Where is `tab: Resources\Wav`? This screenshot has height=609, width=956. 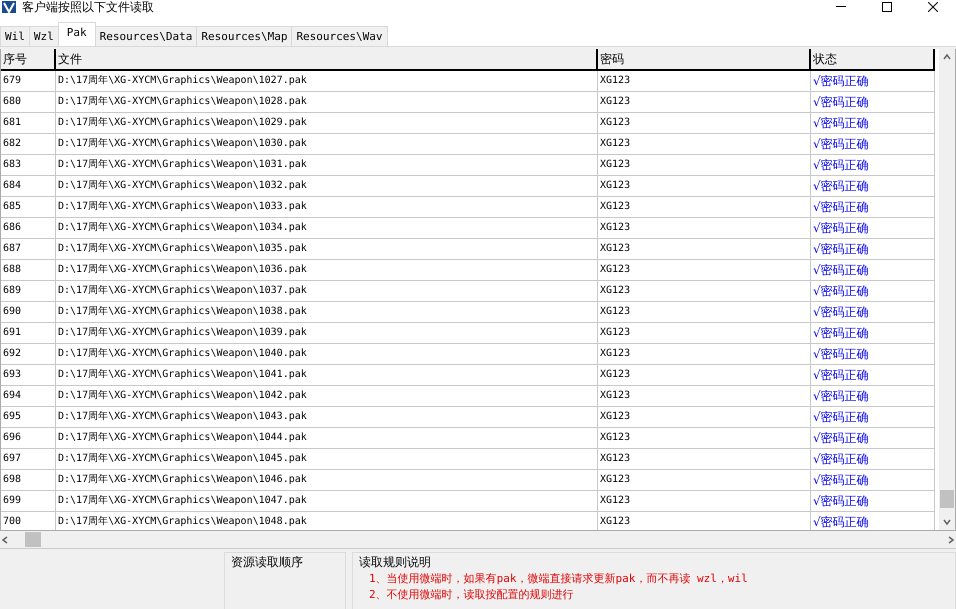
tab: Resources\Wav is located at coordinates (339, 36).